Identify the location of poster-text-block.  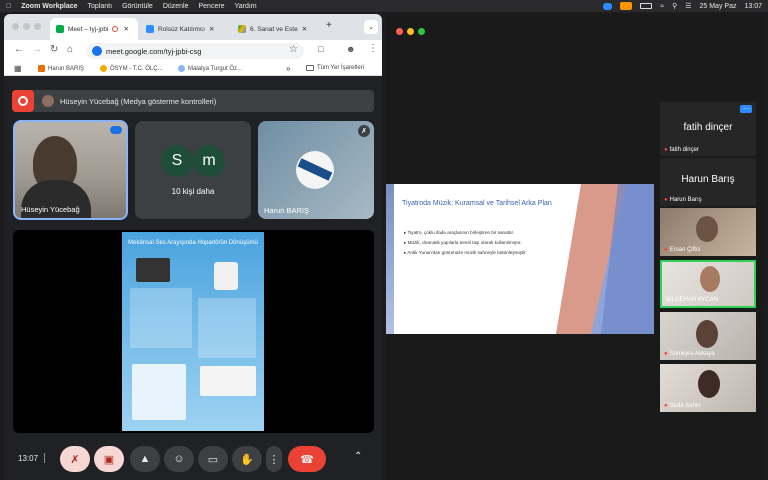
(227, 328).